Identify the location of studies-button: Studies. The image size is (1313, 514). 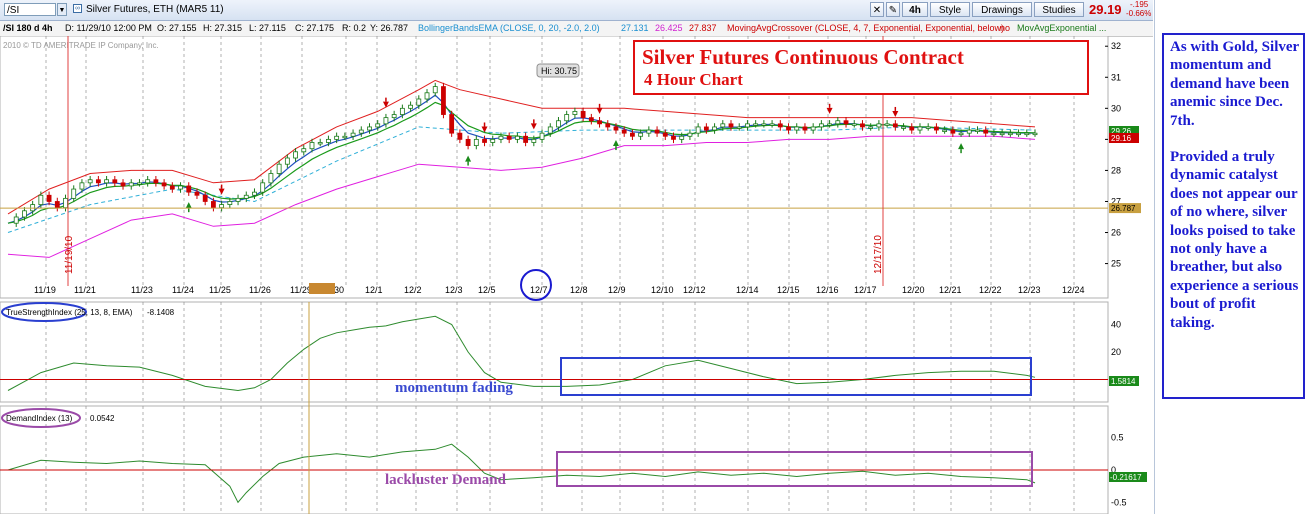
(1059, 9).